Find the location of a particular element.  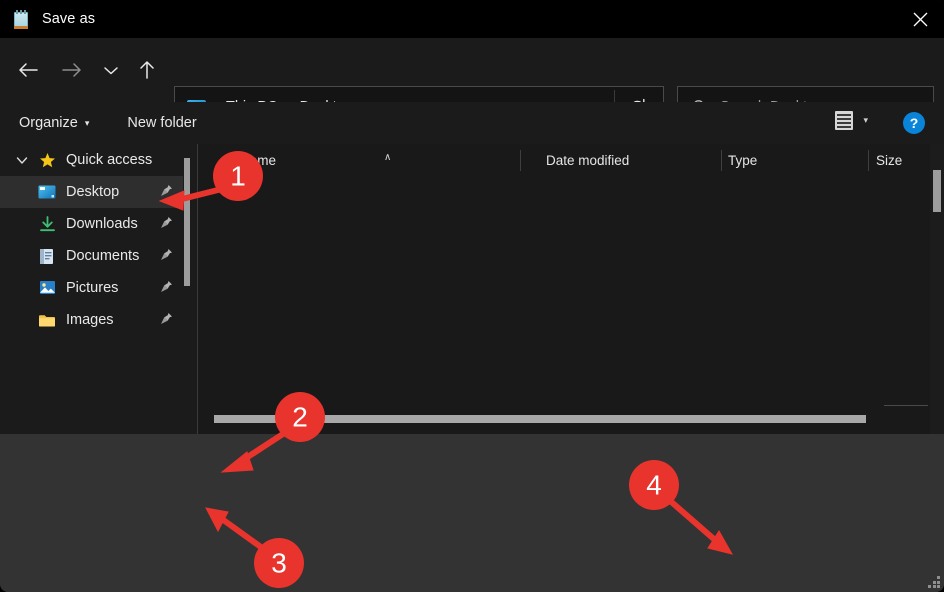

new-folder-button: New folder is located at coordinates (161, 123).